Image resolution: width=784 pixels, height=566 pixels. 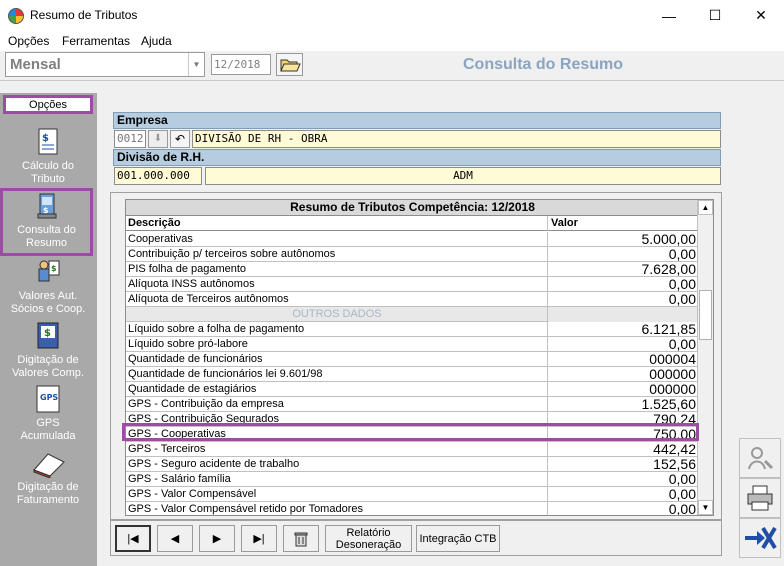 What do you see at coordinates (175, 538) in the screenshot?
I see `previous-record-button: ◀` at bounding box center [175, 538].